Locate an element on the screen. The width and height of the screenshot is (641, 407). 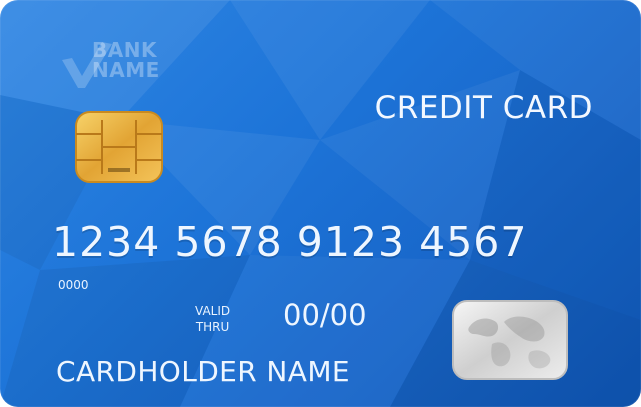
bank-name-line1: BANK is located at coordinates (124, 50).